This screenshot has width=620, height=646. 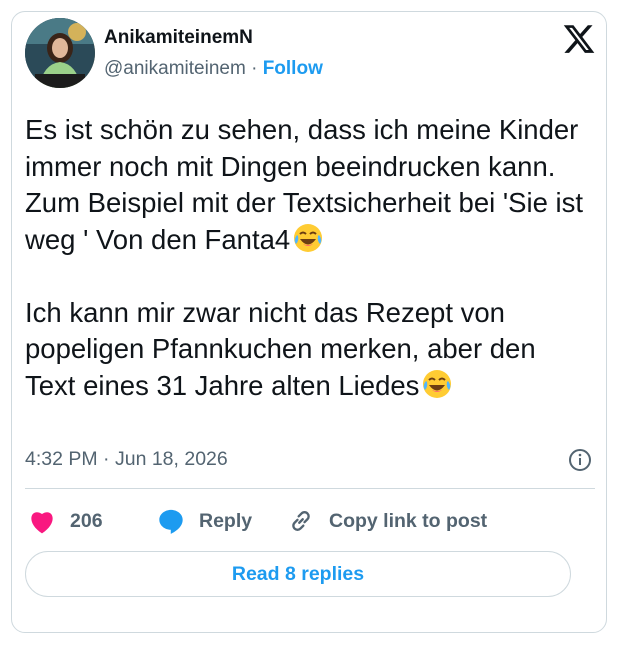 I want to click on like-button: 206, so click(x=65, y=521).